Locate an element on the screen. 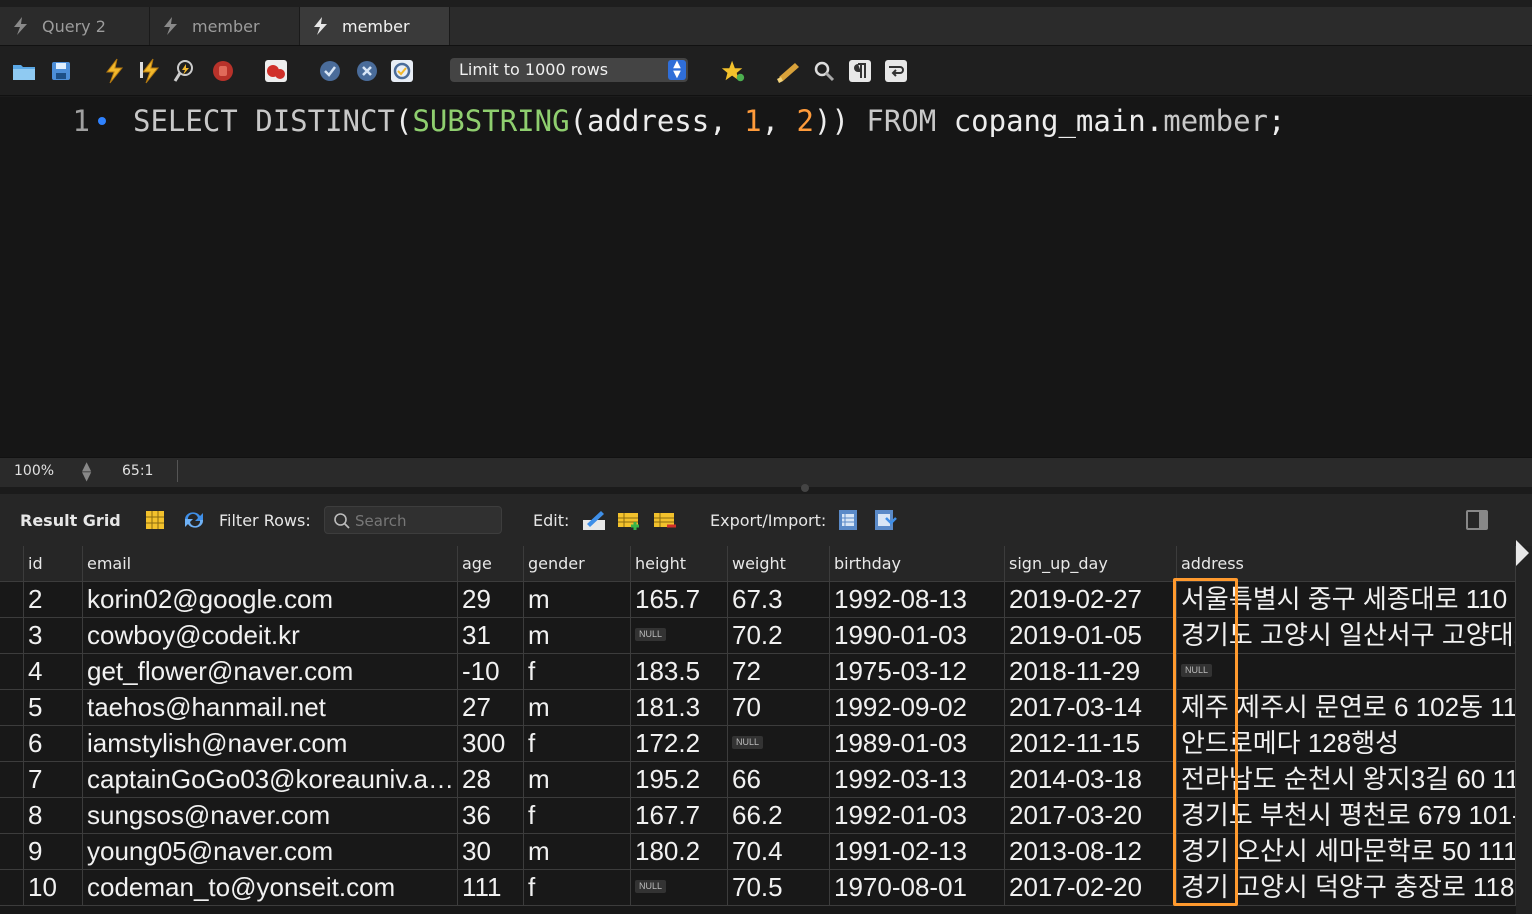  stop-icon is located at coordinates (223, 71).